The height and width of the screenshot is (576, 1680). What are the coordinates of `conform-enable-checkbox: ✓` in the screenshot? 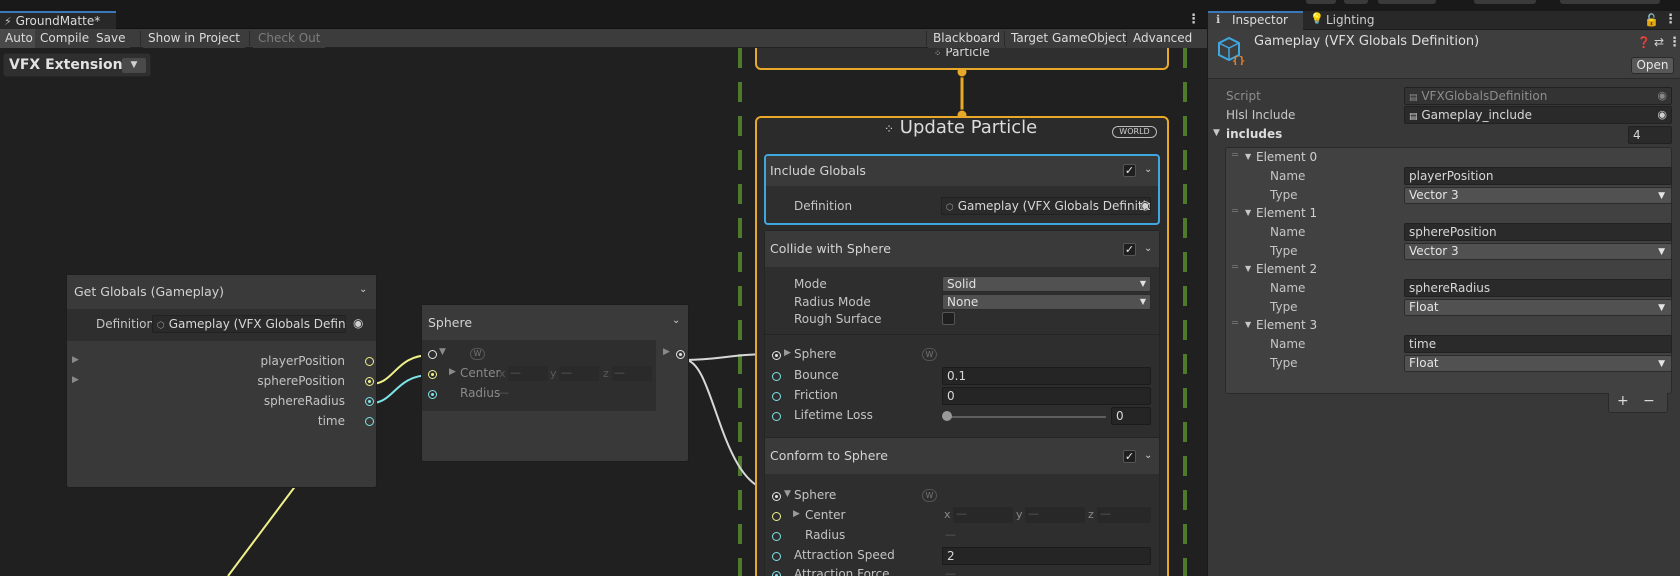 It's located at (1129, 456).